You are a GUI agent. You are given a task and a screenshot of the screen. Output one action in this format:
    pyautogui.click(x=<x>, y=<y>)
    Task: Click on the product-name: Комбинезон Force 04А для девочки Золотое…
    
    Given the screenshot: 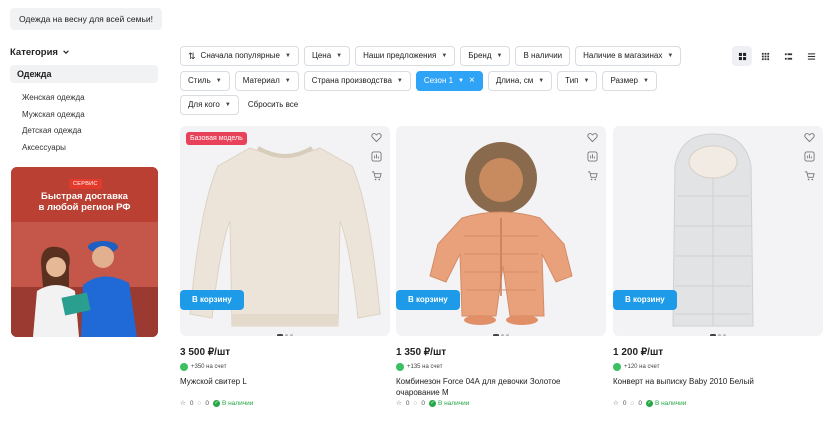 What is the action you would take?
    pyautogui.click(x=501, y=387)
    